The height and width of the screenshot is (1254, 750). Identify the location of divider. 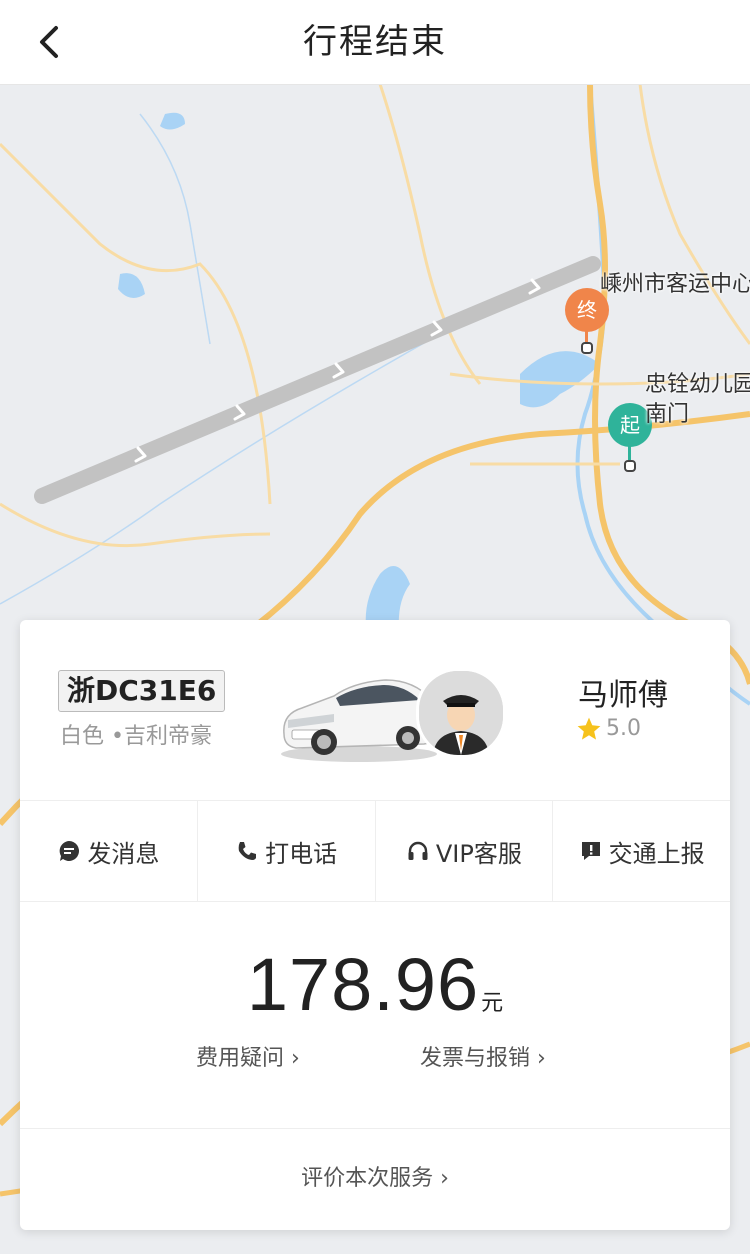
(375, 1128).